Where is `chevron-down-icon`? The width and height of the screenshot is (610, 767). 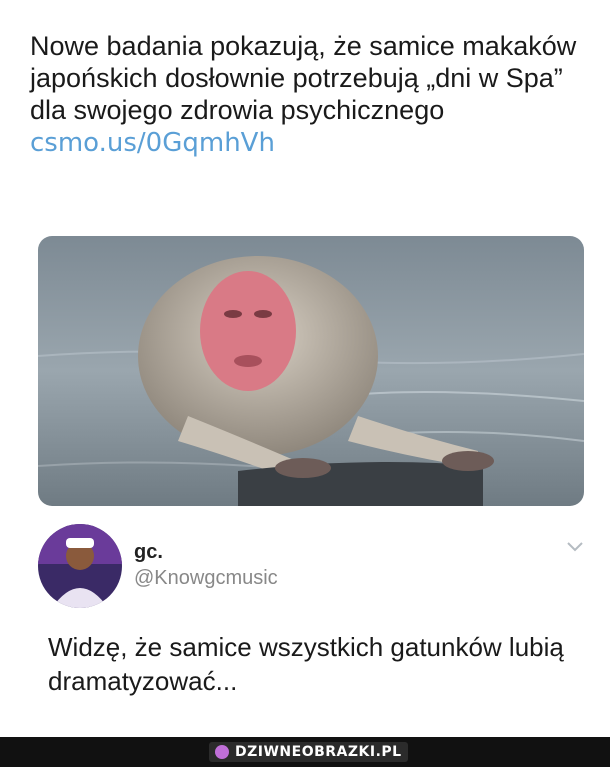 chevron-down-icon is located at coordinates (575, 547).